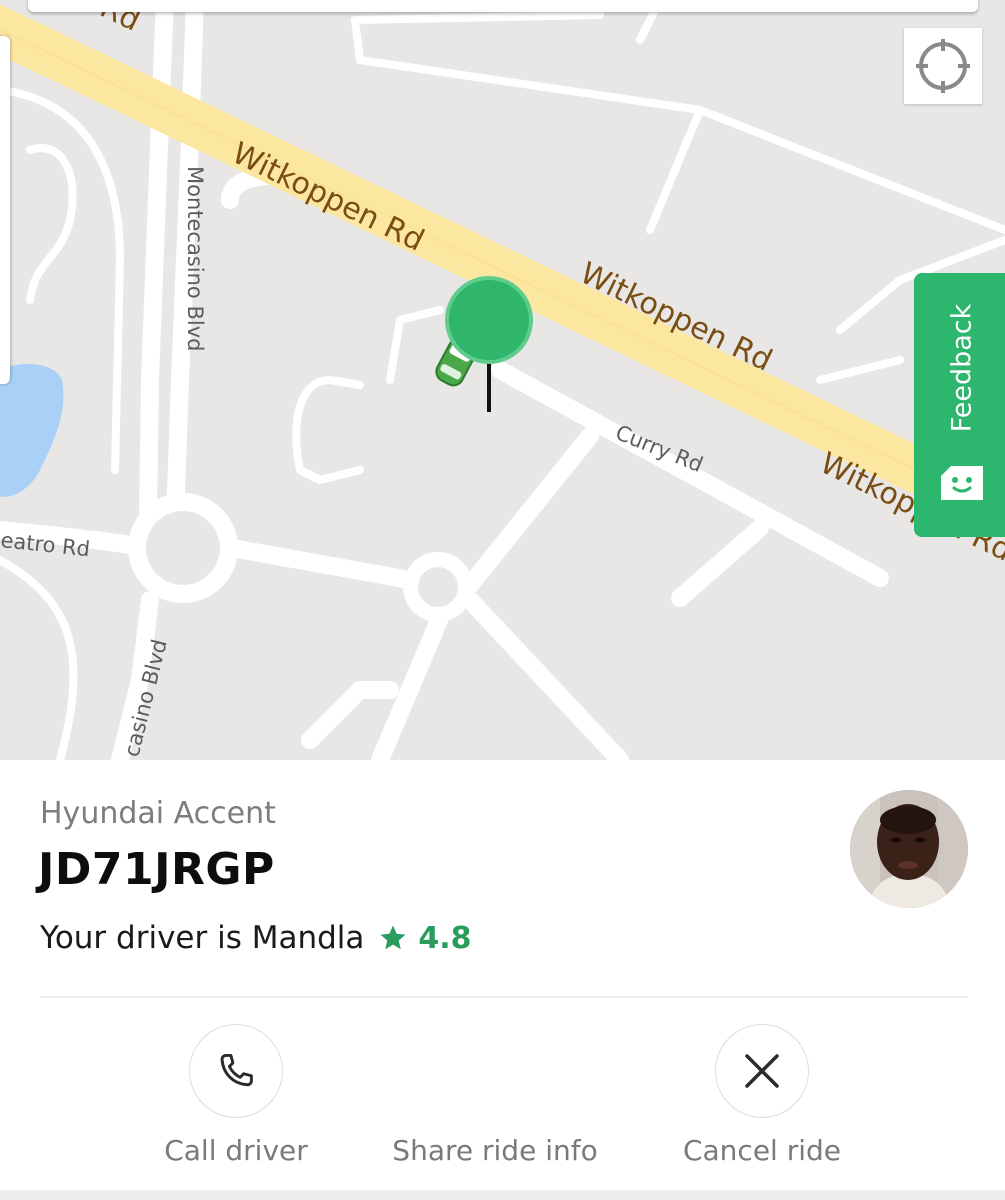 This screenshot has width=1005, height=1200. I want to click on feedback-label: Feedback, so click(962, 368).